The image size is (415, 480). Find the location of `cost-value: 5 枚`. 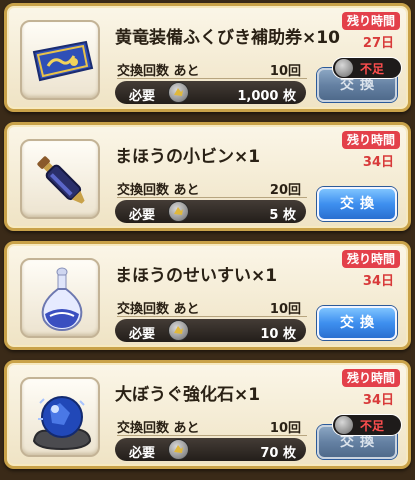

cost-value: 5 枚 is located at coordinates (282, 215).